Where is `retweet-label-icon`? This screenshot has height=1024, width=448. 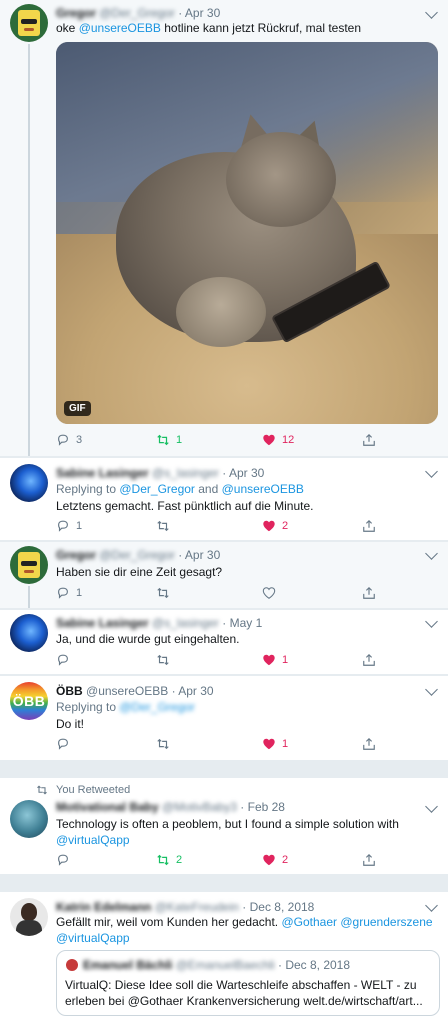
retweet-label-icon is located at coordinates (42, 790).